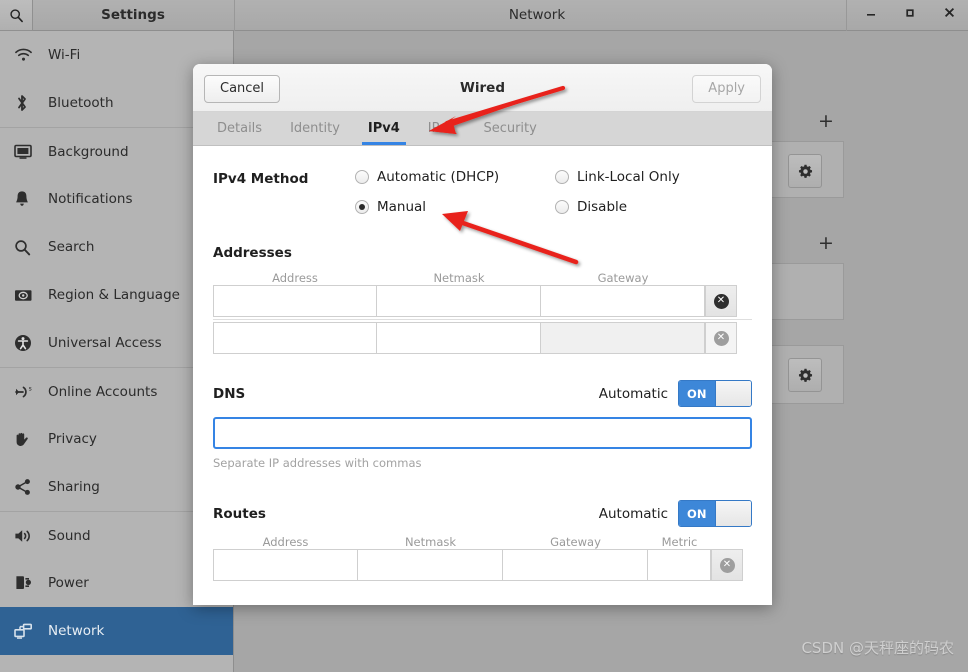 This screenshot has height=672, width=968. Describe the element at coordinates (72, 439) in the screenshot. I see `sidebar-item-label: Privacy` at that location.